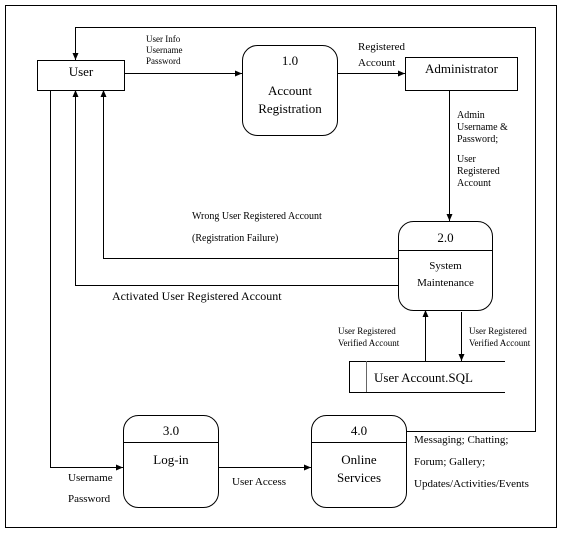 Image resolution: width=565 pixels, height=537 pixels. I want to click on process-2-name: System, so click(445, 266).